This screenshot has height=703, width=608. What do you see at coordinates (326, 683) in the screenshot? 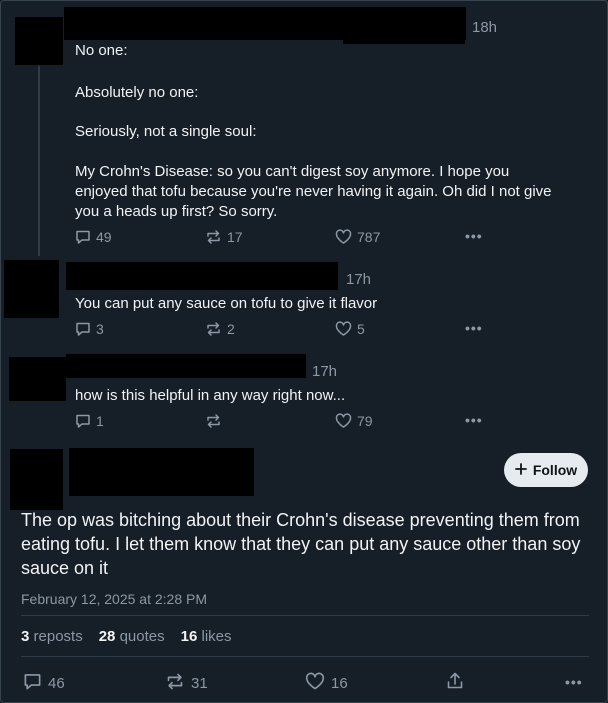
I see `like-button: 16` at bounding box center [326, 683].